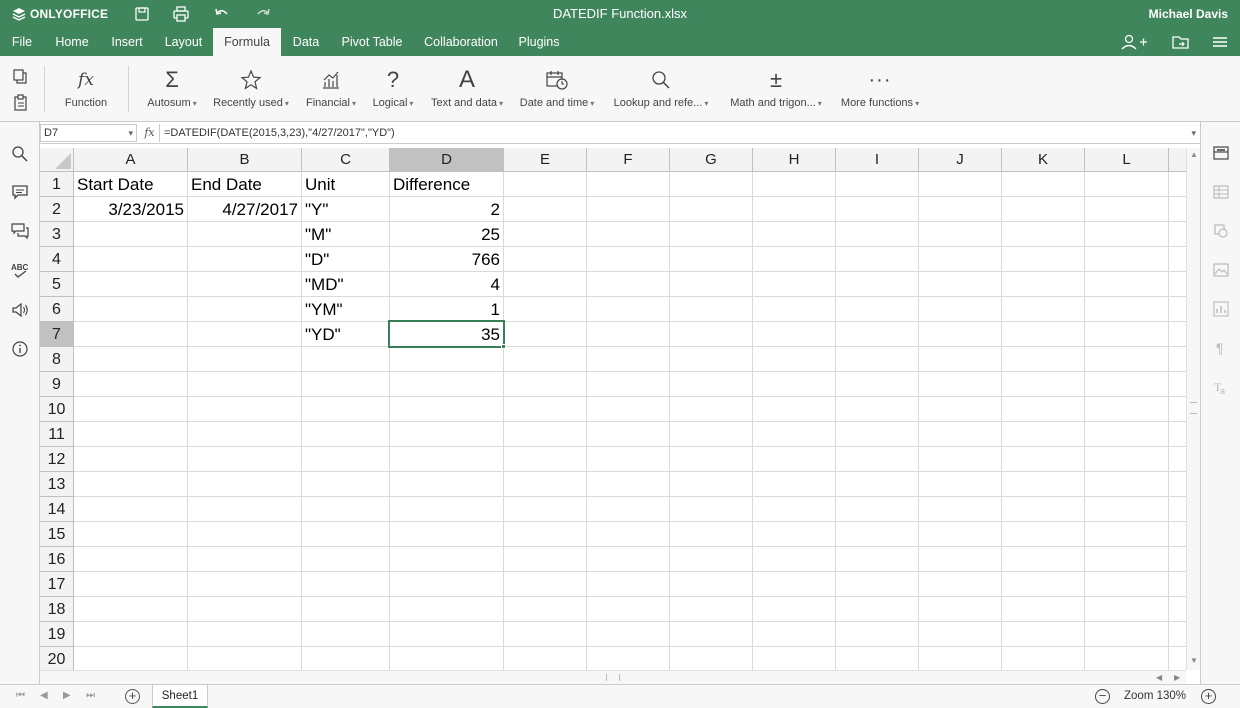  What do you see at coordinates (131, 160) in the screenshot?
I see `column-header-a: A` at bounding box center [131, 160].